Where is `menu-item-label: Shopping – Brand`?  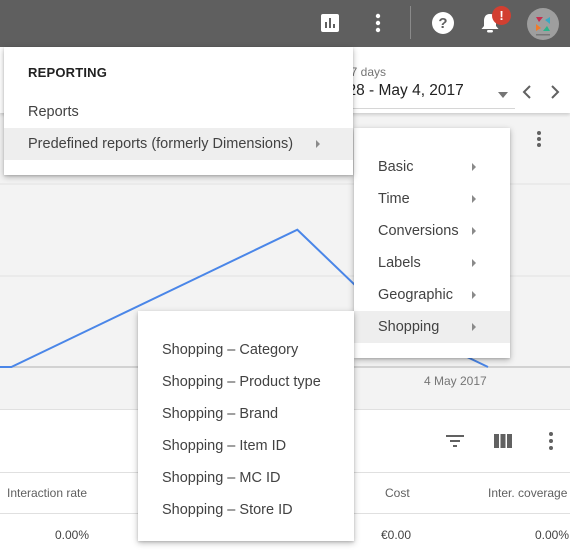
menu-item-label: Shopping – Brand is located at coordinates (220, 414).